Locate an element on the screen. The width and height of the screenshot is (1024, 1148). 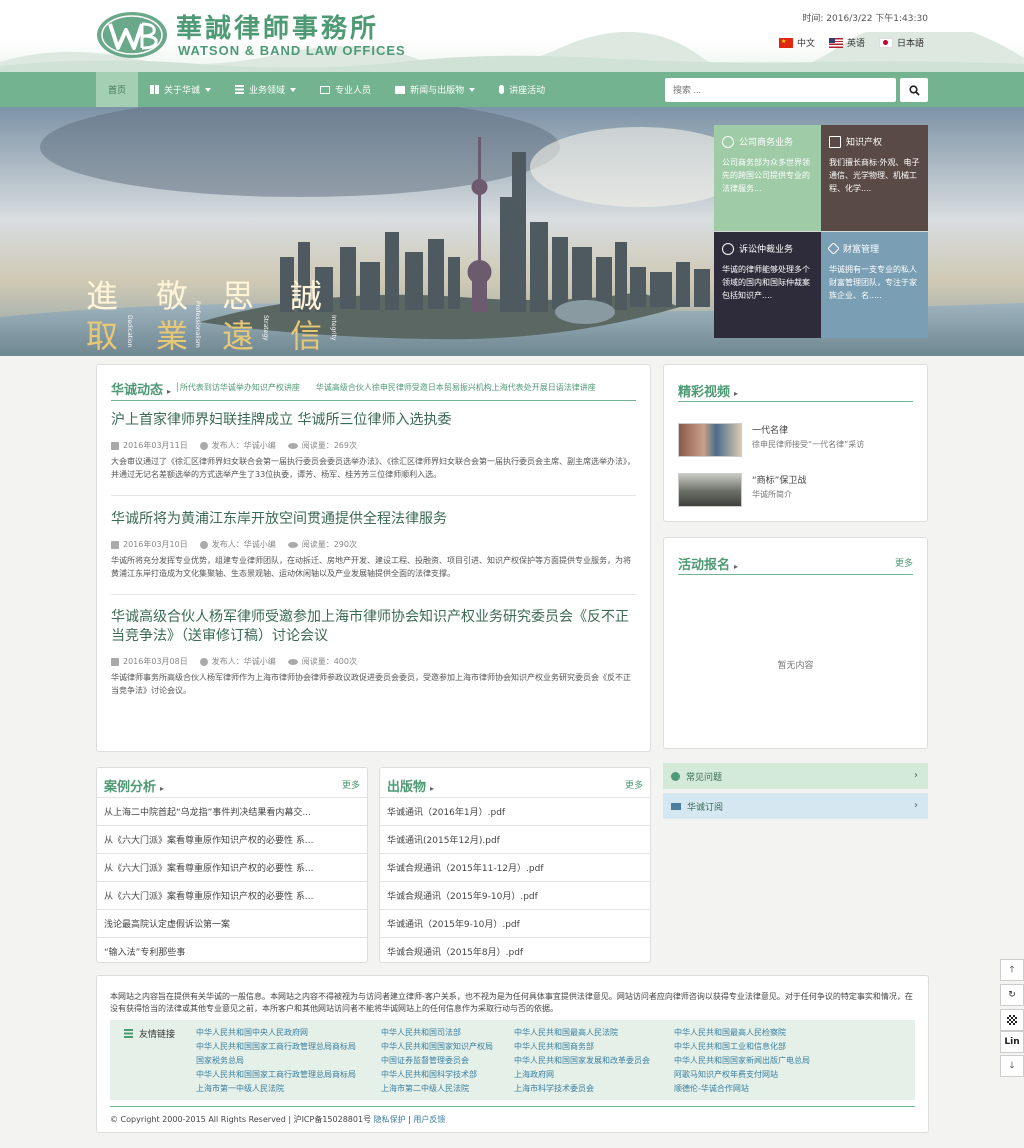
links-heading: 友情链接 is located at coordinates (149, 1033).